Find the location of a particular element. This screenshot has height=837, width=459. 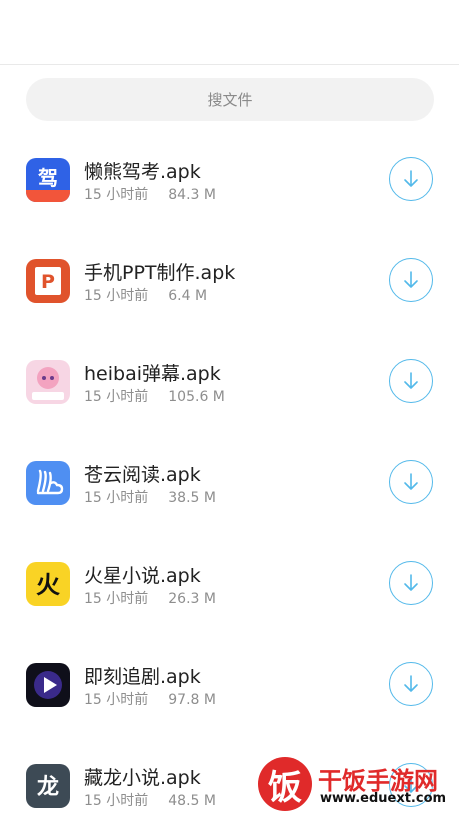

list-item: 苍云阅读.apk 15 小时前 38.5 M is located at coordinates (229, 483).